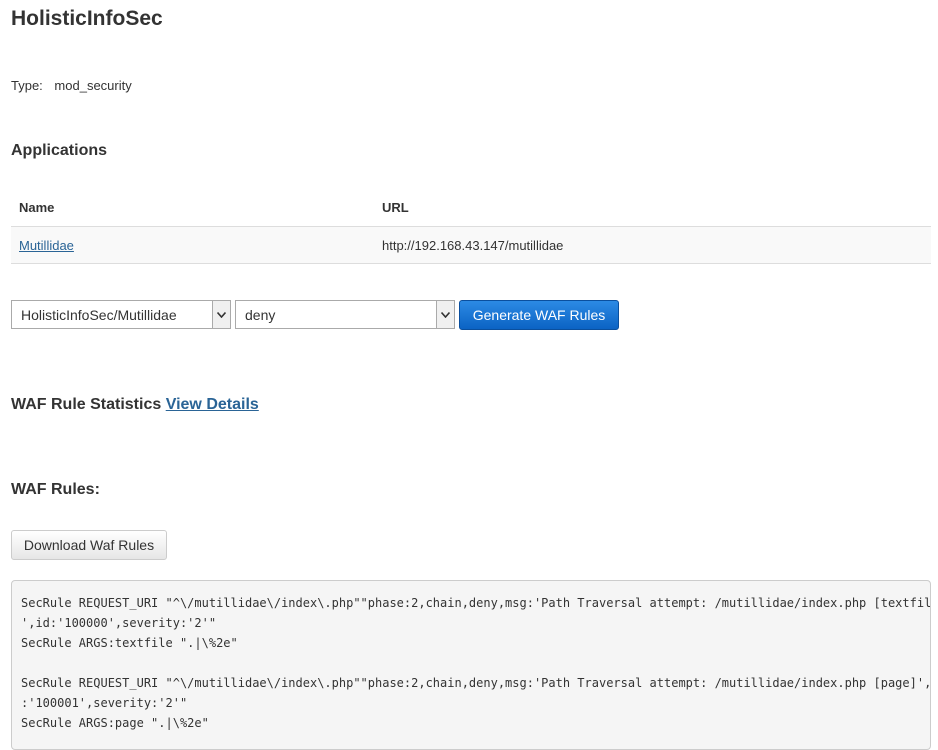 The height and width of the screenshot is (750, 938). What do you see at coordinates (46, 245) in the screenshot?
I see `app-name-link: Mutillidae` at bounding box center [46, 245].